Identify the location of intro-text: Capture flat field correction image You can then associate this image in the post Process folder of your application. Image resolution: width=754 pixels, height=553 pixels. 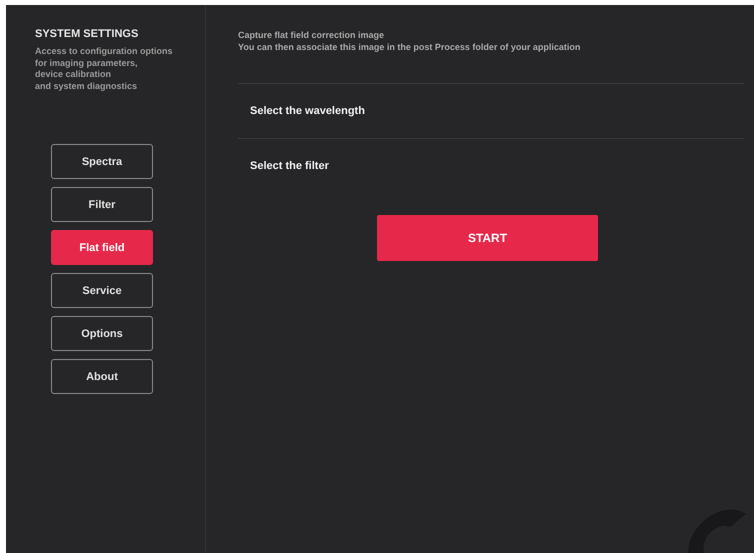
(410, 41).